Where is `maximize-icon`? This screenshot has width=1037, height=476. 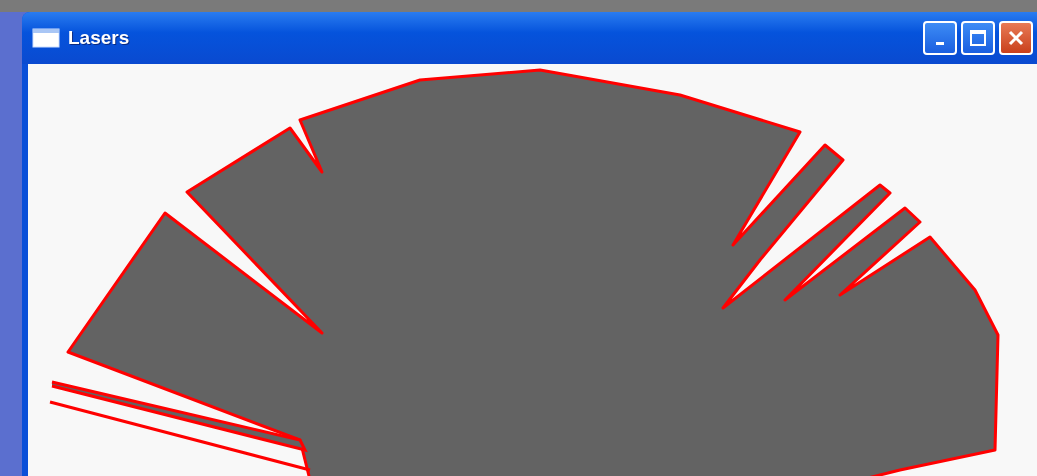 maximize-icon is located at coordinates (978, 38).